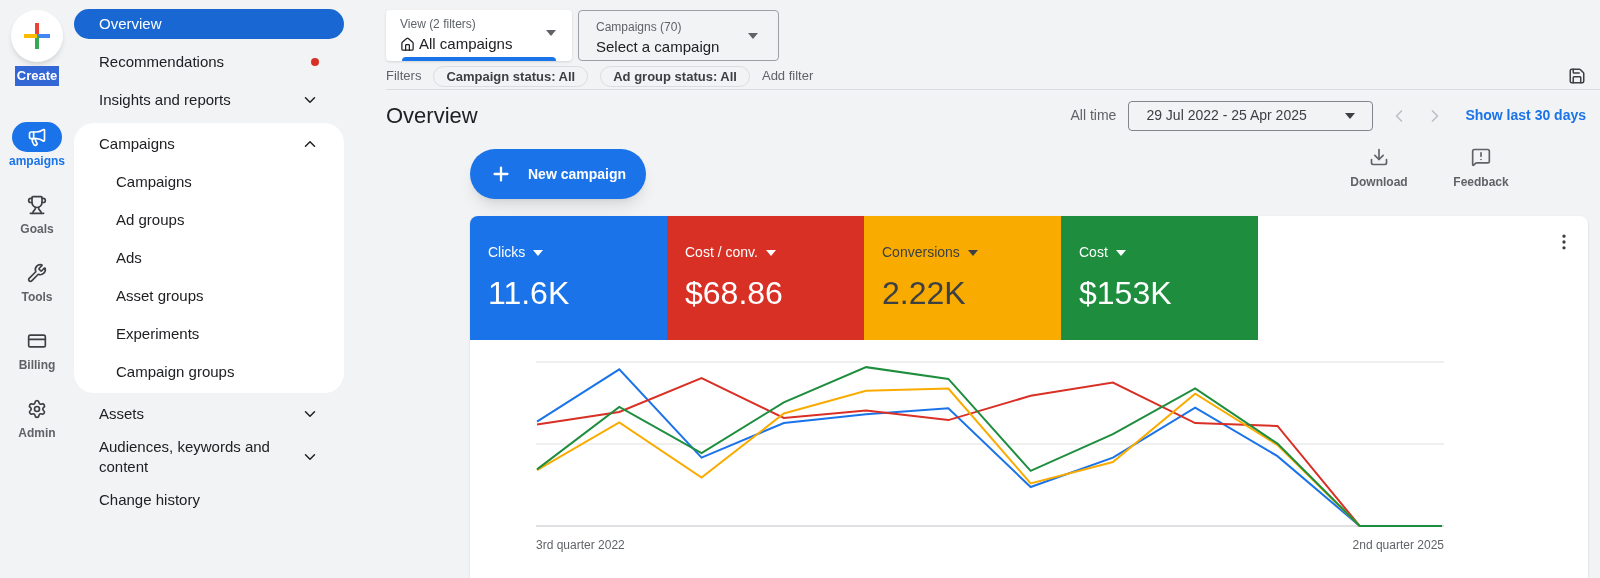 This screenshot has width=1600, height=578. What do you see at coordinates (37, 297) in the screenshot?
I see `rail-label: Tools` at bounding box center [37, 297].